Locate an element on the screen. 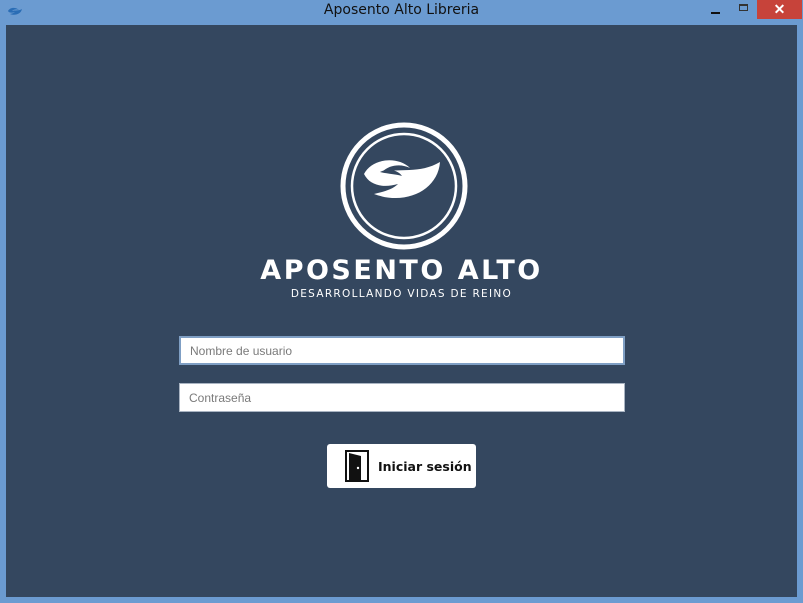 This screenshot has height=603, width=803. brand-name: APOSENTO ALTO is located at coordinates (401, 270).